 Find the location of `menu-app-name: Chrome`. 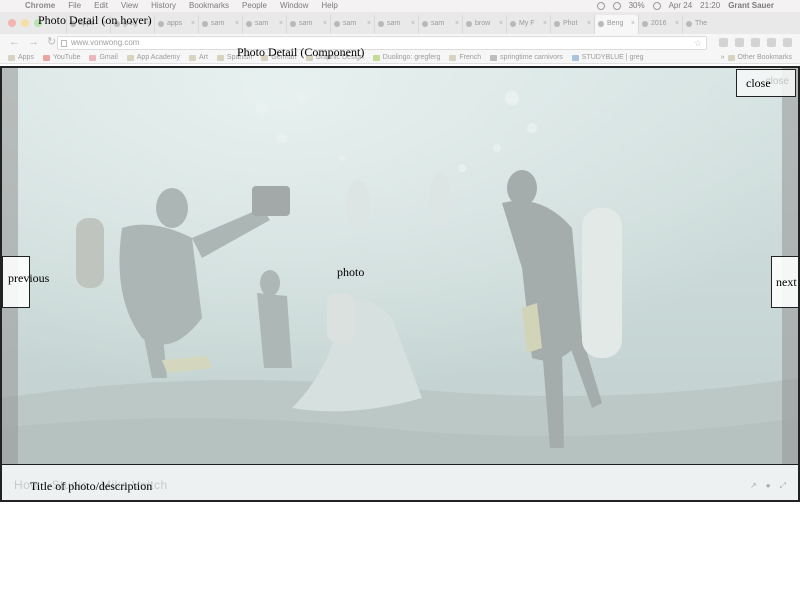

menu-app-name: Chrome is located at coordinates (40, 6).